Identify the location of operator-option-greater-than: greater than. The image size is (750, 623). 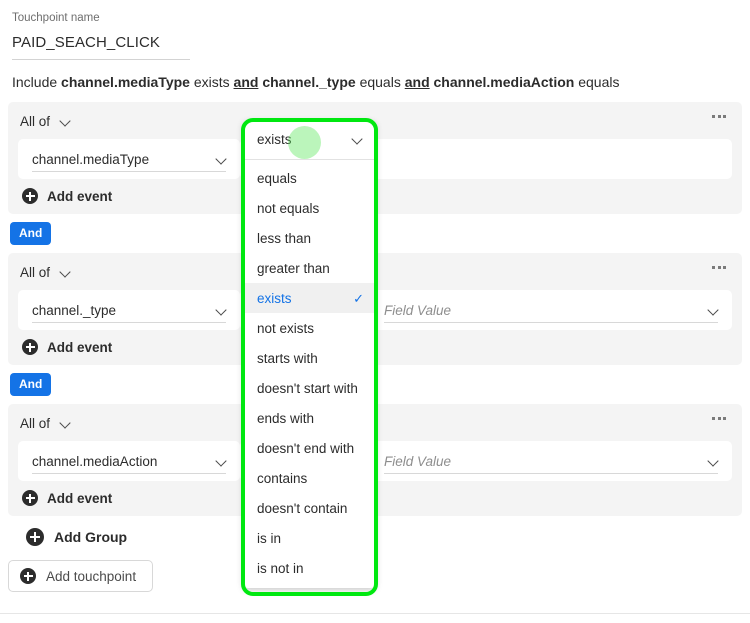
(309, 268).